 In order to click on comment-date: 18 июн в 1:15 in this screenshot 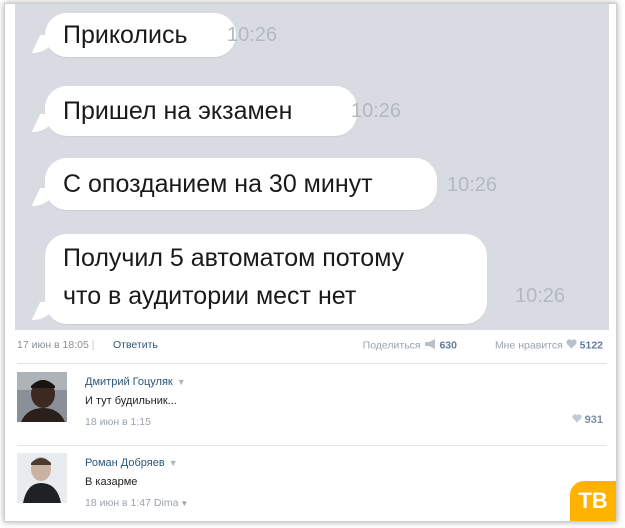, I will do `click(118, 422)`.